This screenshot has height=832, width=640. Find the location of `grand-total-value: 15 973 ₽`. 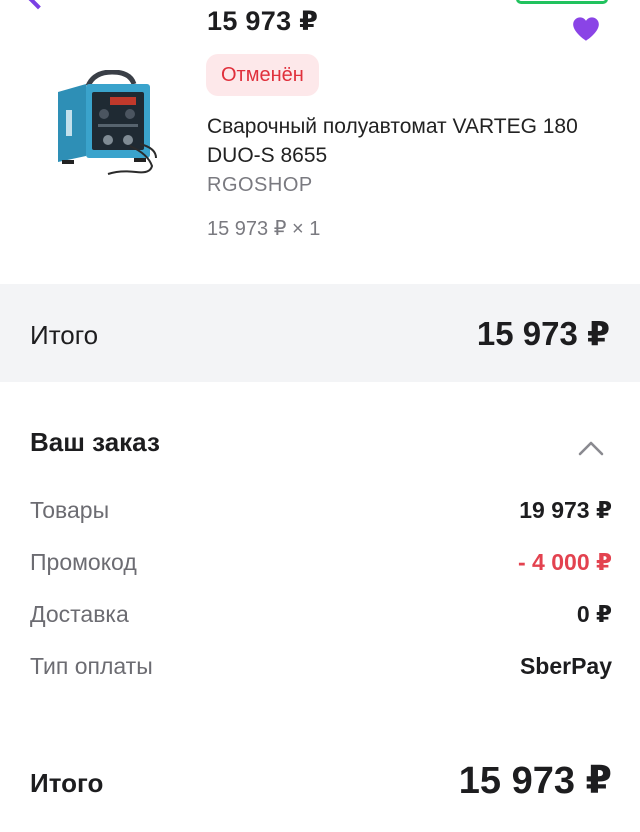

grand-total-value: 15 973 ₽ is located at coordinates (535, 781).